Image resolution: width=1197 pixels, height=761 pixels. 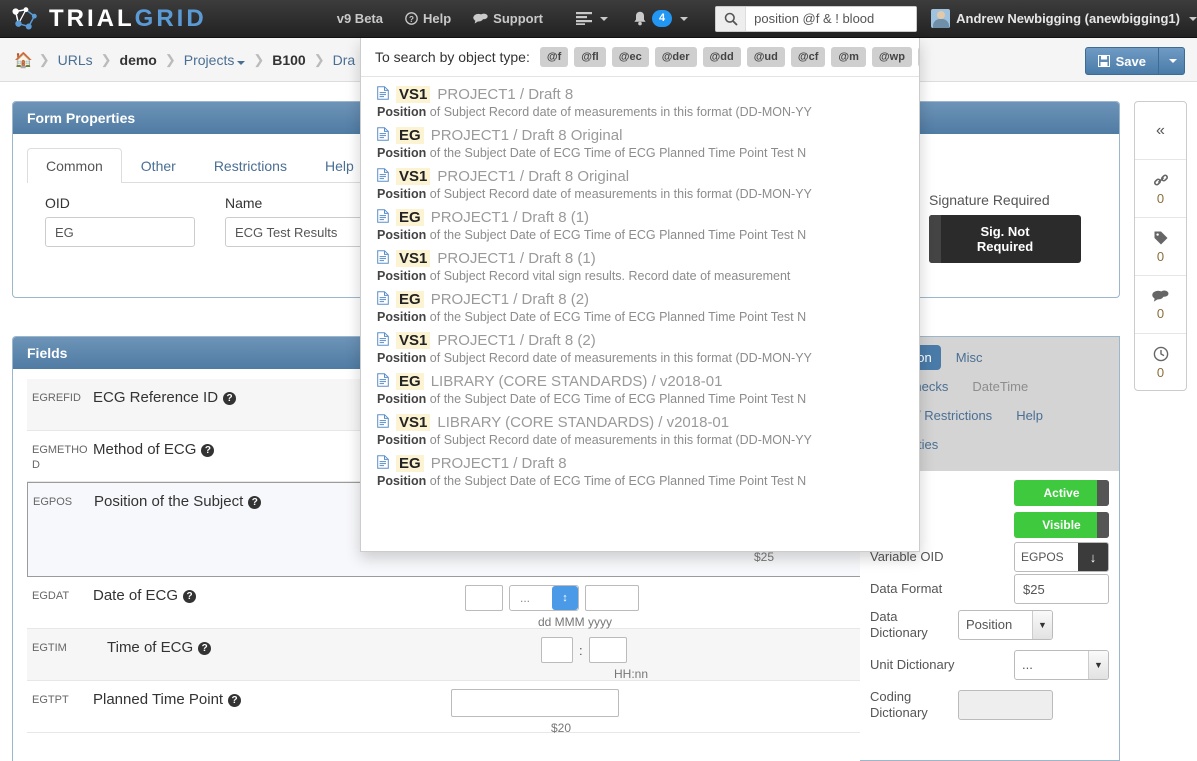 What do you see at coordinates (1042, 557) in the screenshot?
I see `variable-oid-value: EGPOS` at bounding box center [1042, 557].